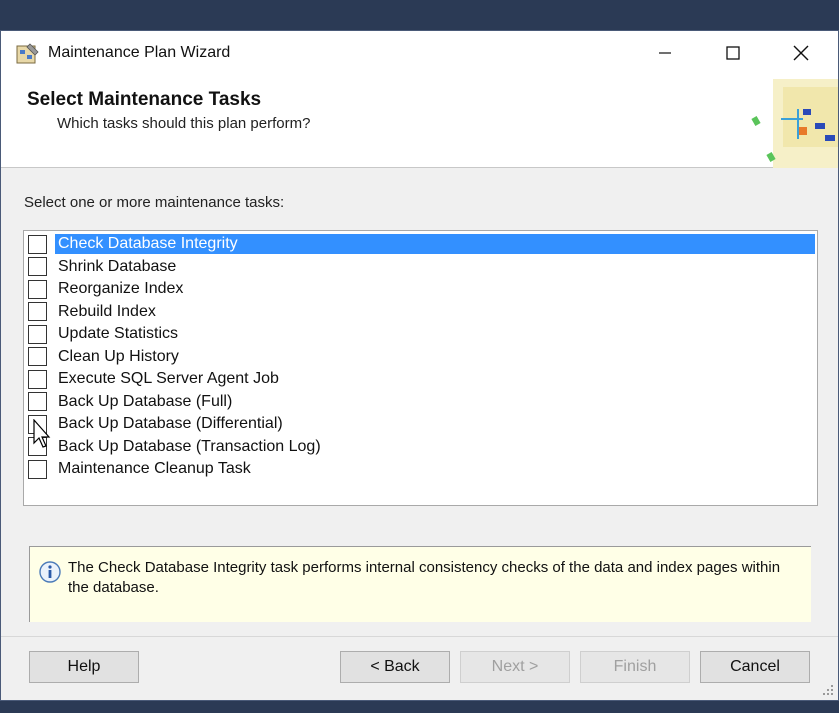 This screenshot has height=713, width=839. Describe the element at coordinates (755, 667) in the screenshot. I see `cancel-button: Cancel` at that location.